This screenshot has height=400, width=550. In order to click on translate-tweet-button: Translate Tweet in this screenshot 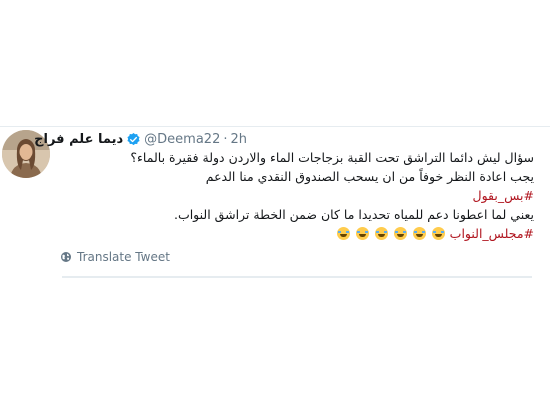, I will do `click(115, 257)`.